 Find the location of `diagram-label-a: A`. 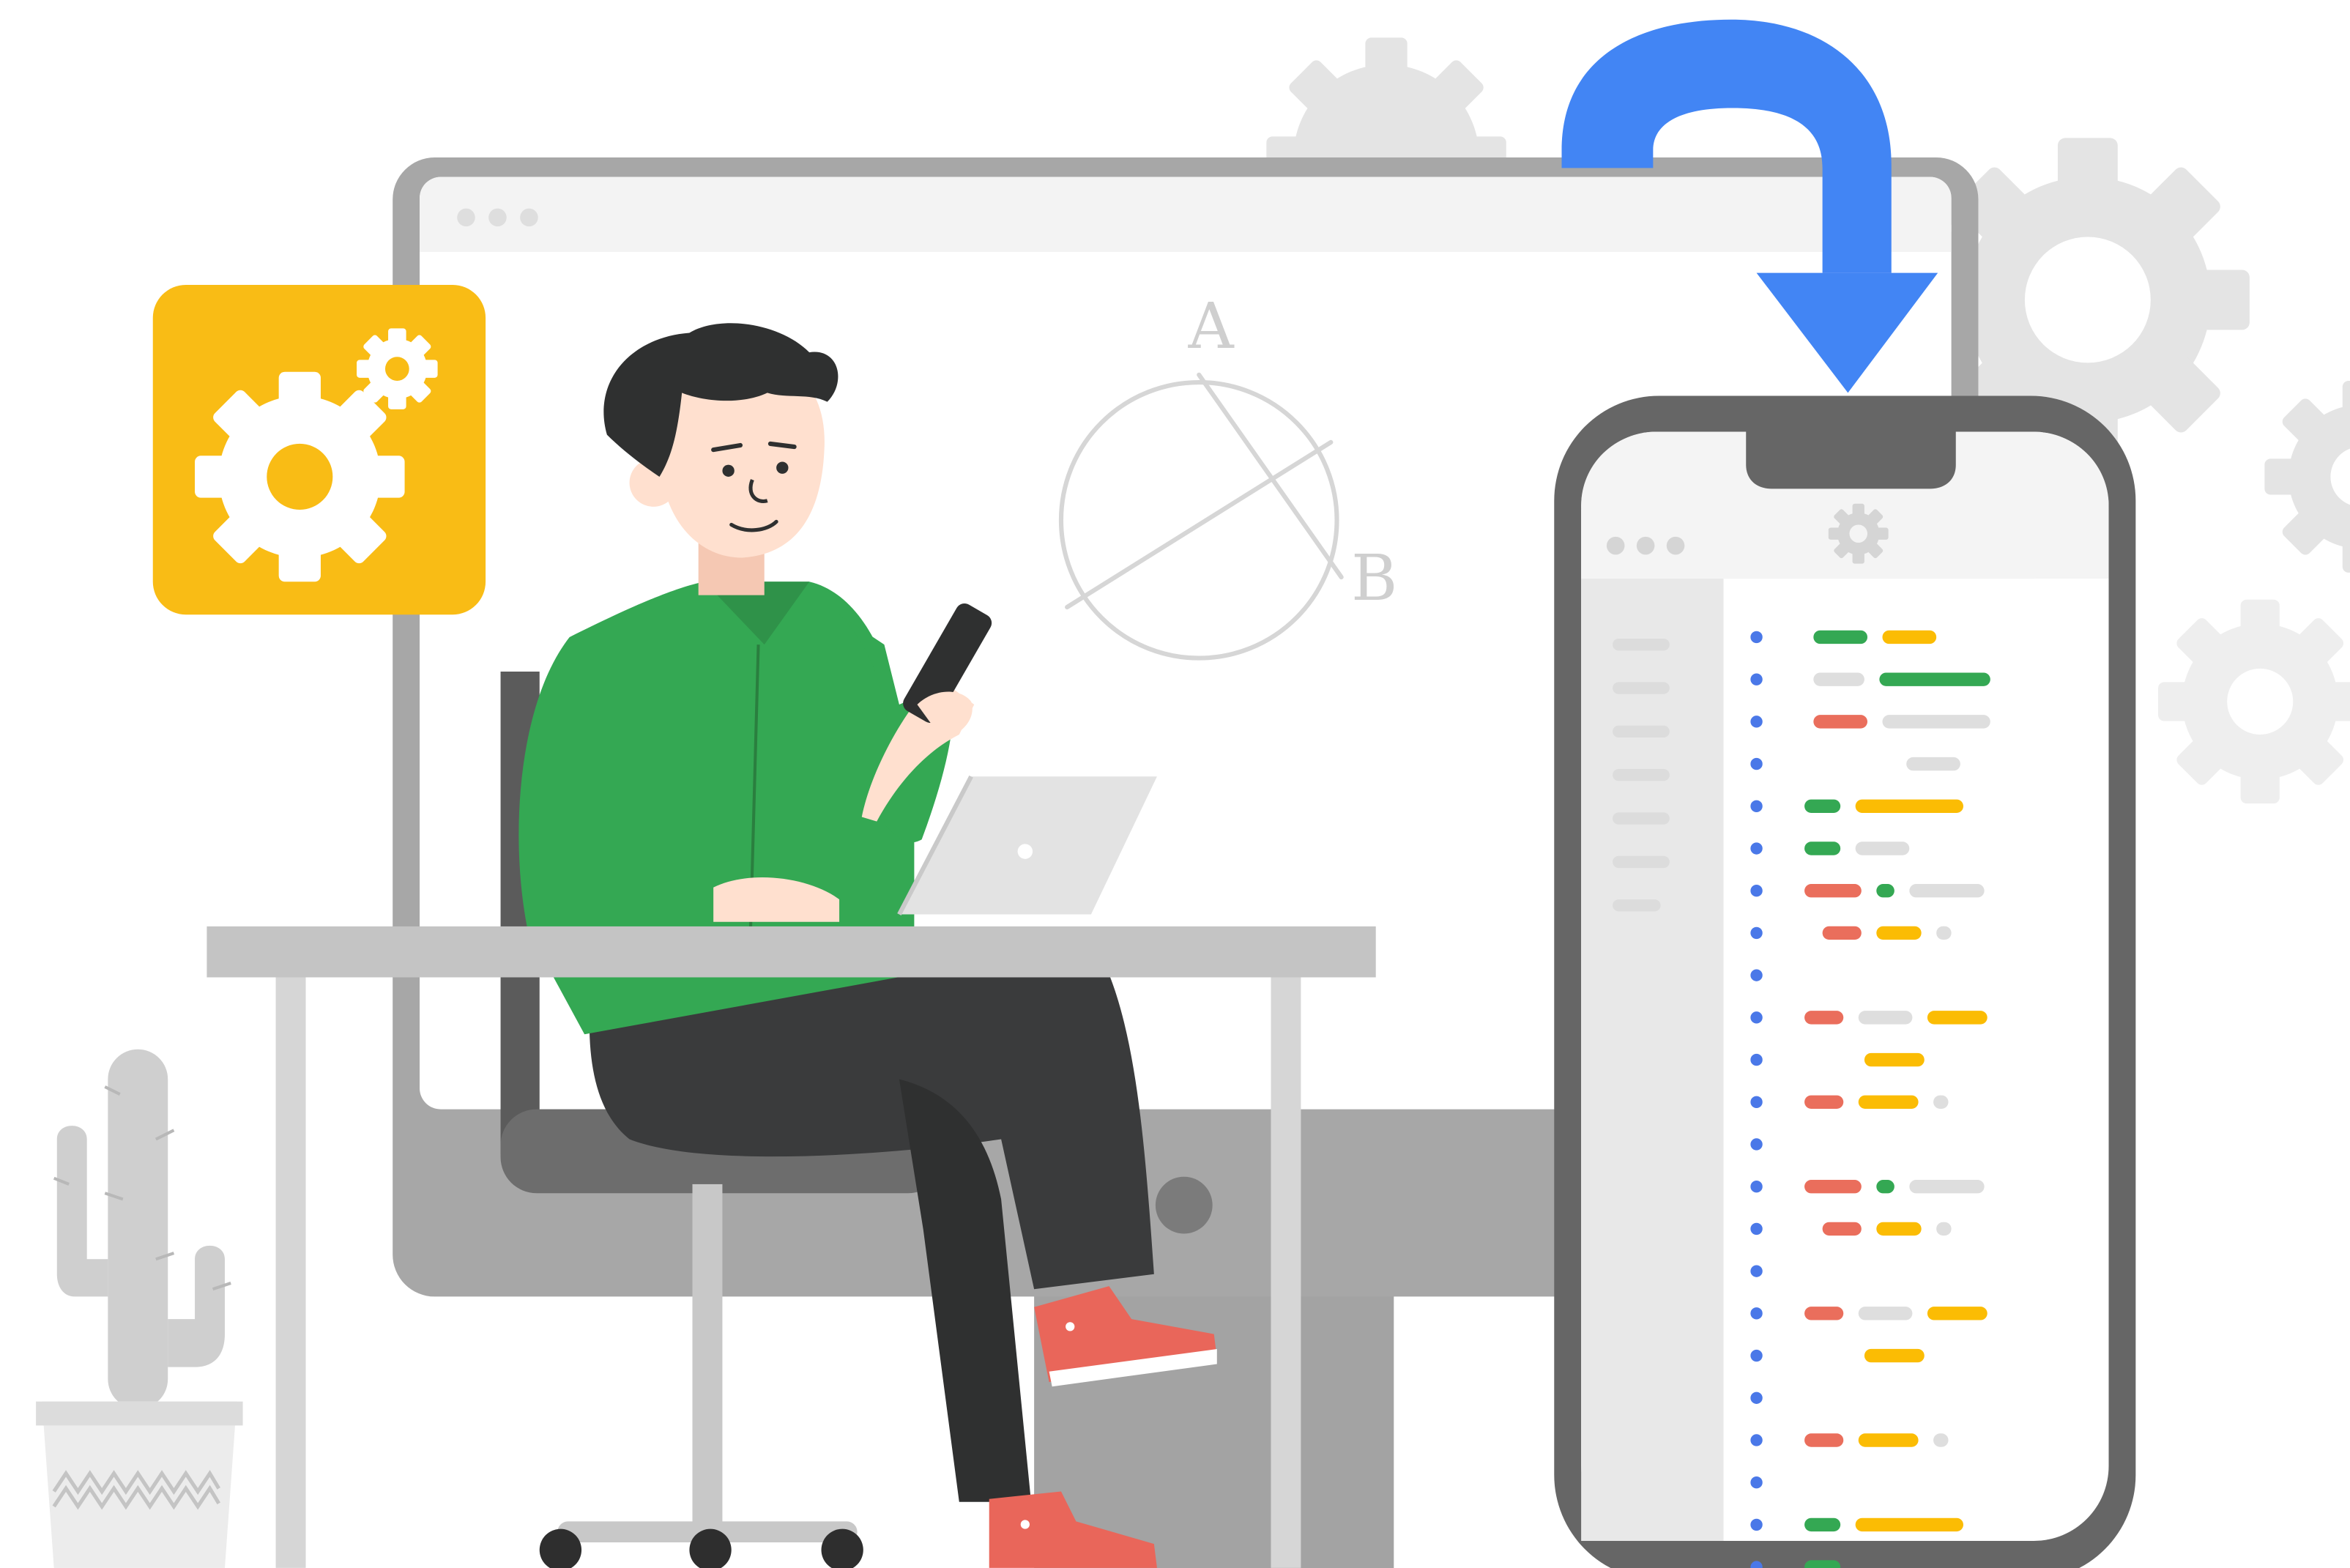

diagram-label-a: A is located at coordinates (1211, 326).